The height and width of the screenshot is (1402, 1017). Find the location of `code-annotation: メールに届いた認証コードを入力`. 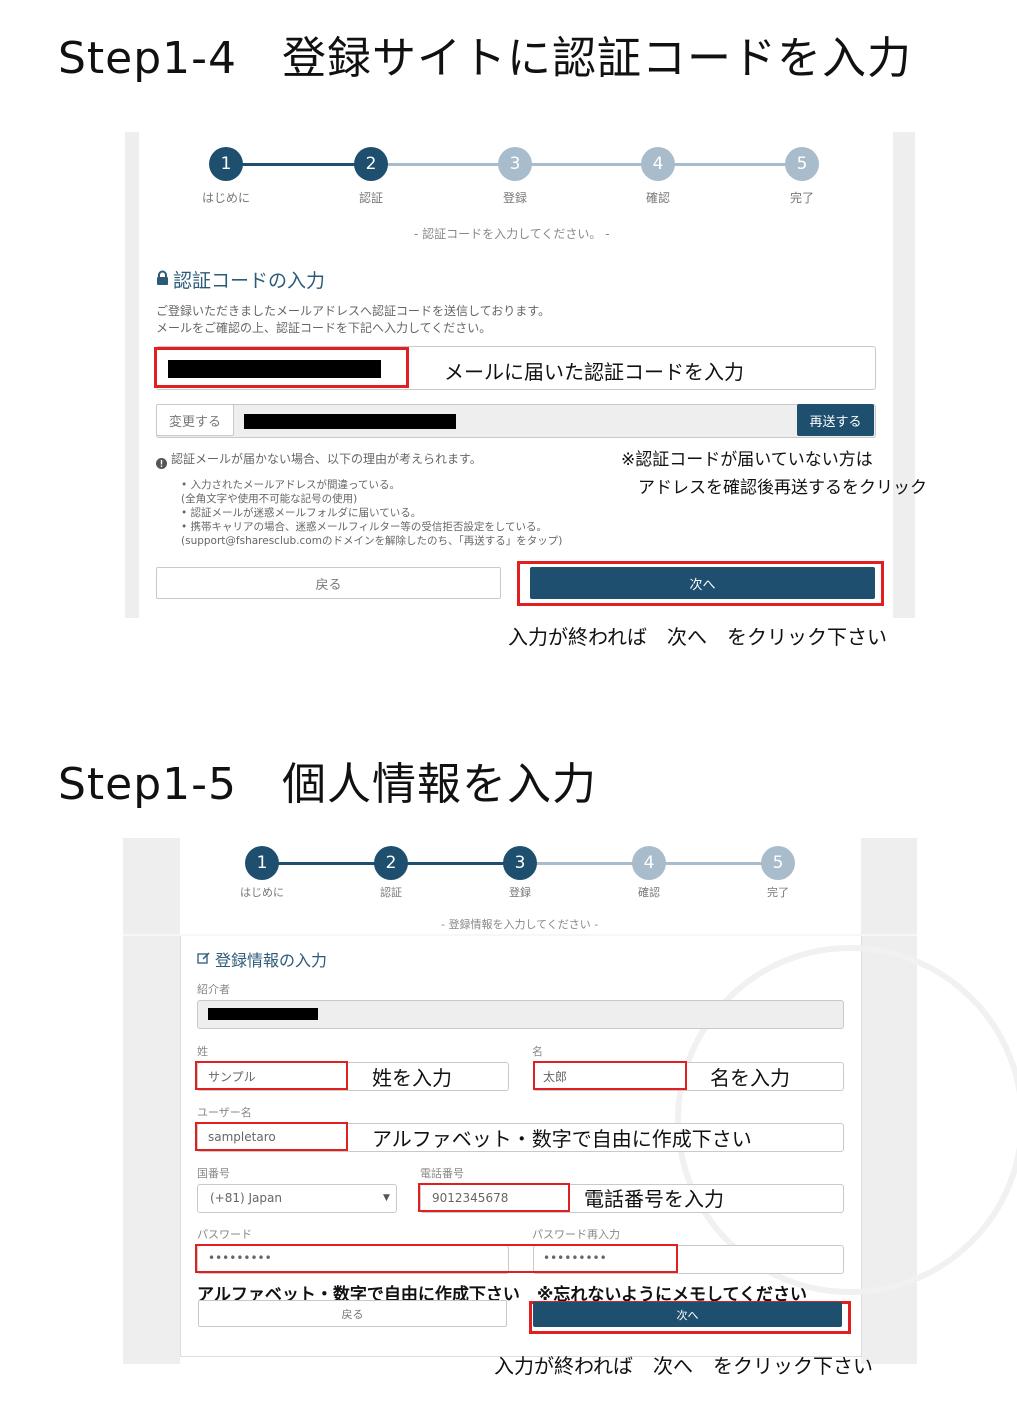

code-annotation: メールに届いた認証コードを入力 is located at coordinates (594, 372).